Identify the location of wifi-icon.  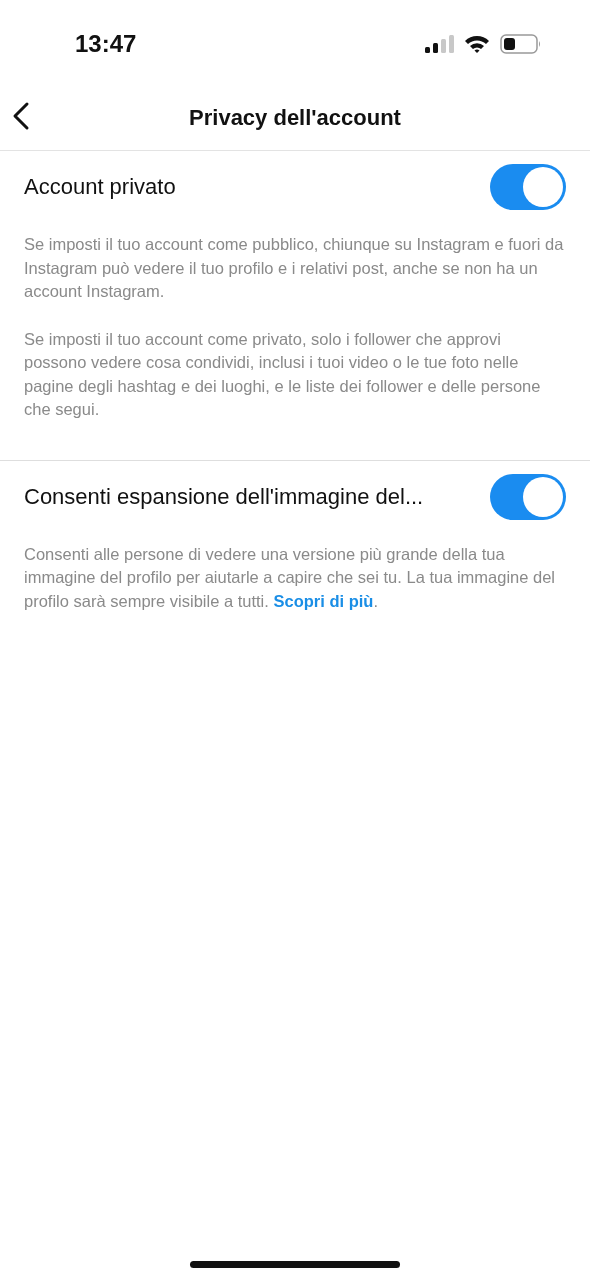
(477, 44).